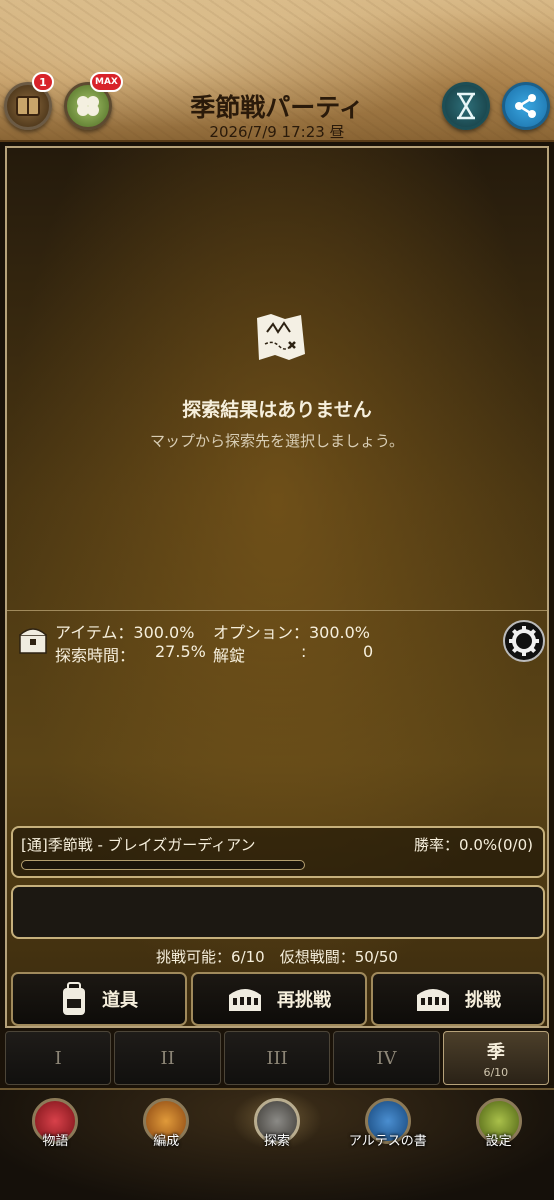  What do you see at coordinates (277, 410) in the screenshot?
I see `empty-result-title: 探索結果はありません` at bounding box center [277, 410].